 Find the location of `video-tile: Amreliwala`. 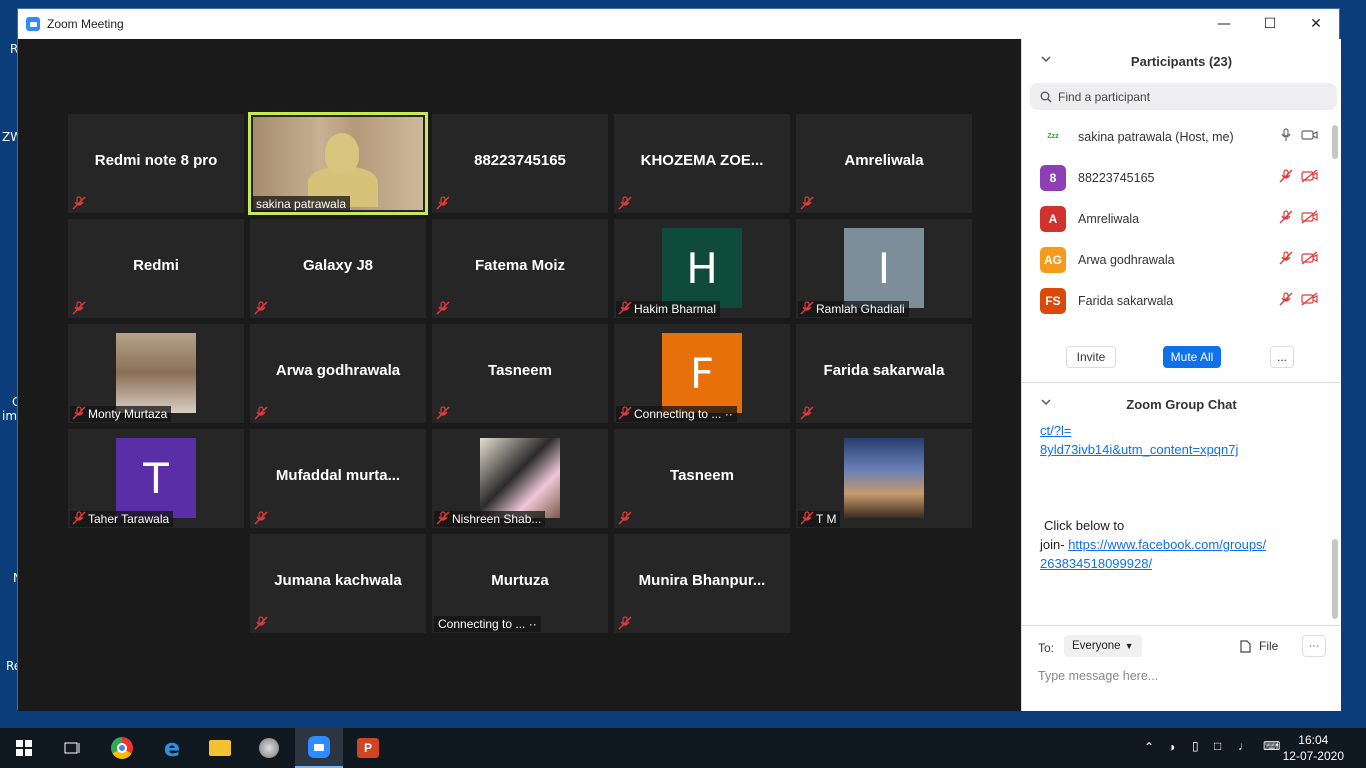

video-tile: Amreliwala is located at coordinates (884, 163).